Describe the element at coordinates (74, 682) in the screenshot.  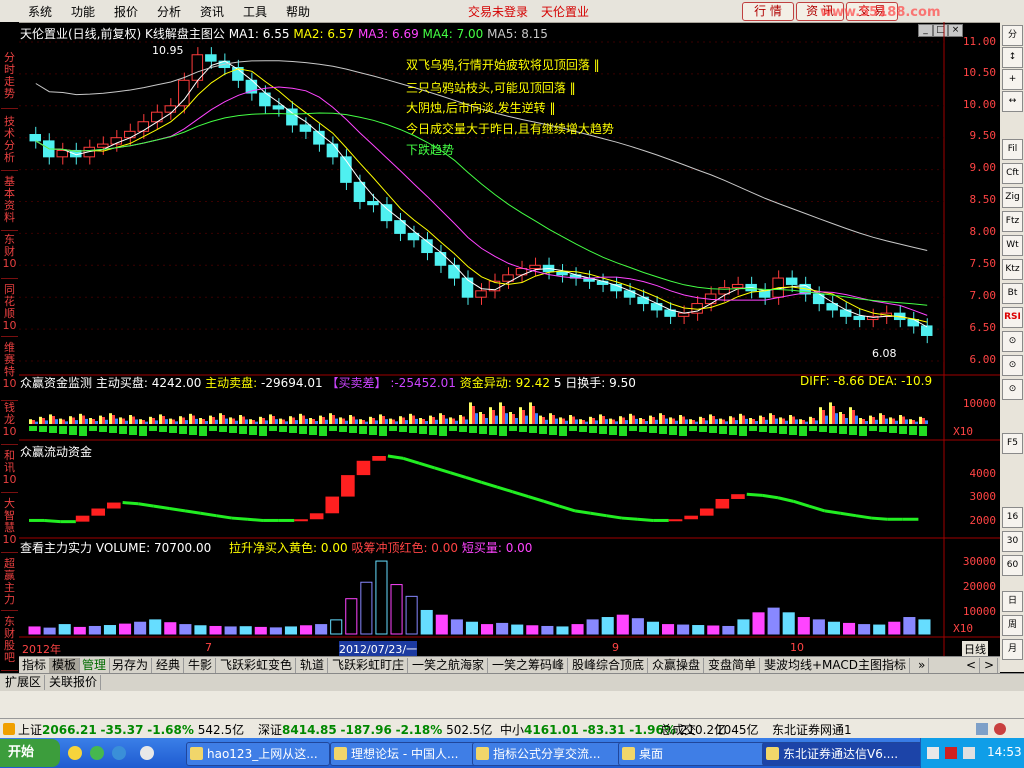
I see `ext-tab-related: 关联报价` at that location.